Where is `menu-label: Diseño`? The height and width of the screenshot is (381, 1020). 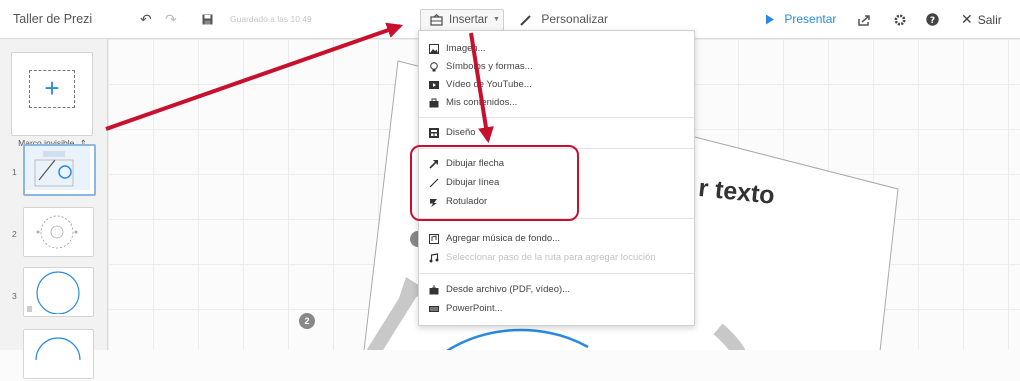
menu-label: Diseño is located at coordinates (461, 132).